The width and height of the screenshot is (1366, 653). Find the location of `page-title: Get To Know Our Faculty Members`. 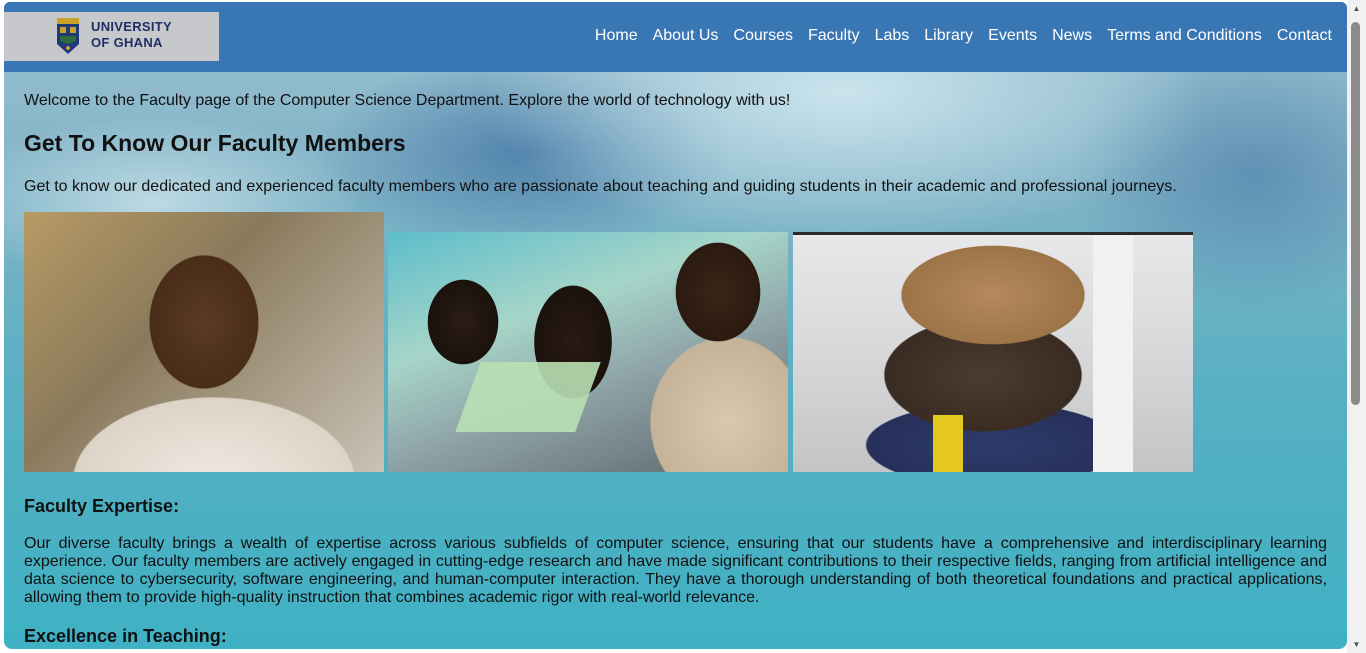

page-title: Get To Know Our Faculty Members is located at coordinates (215, 143).